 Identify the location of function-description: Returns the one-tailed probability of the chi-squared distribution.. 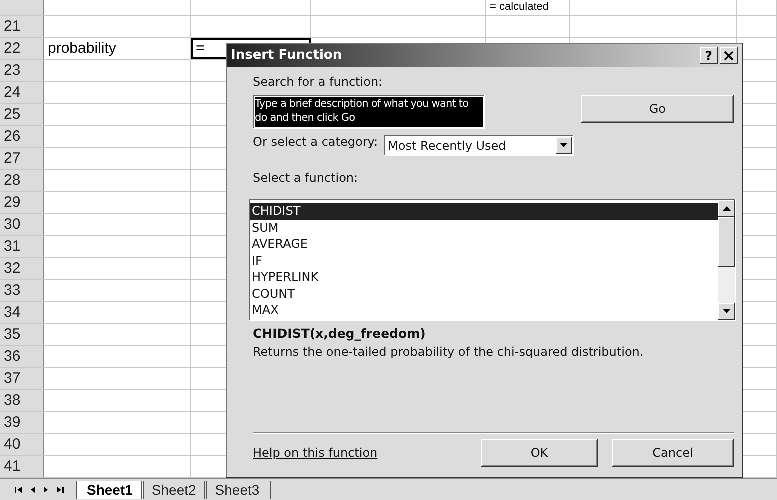
(448, 352).